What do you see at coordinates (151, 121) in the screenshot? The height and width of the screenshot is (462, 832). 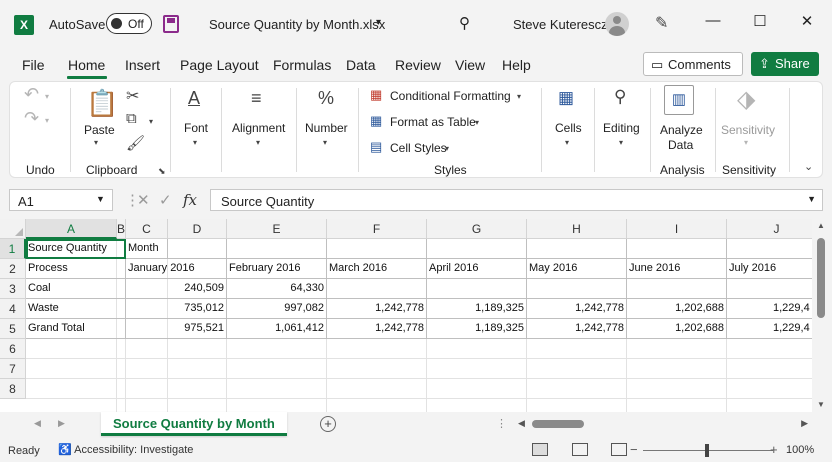 I see `copy-chevron-icon: ▾` at bounding box center [151, 121].